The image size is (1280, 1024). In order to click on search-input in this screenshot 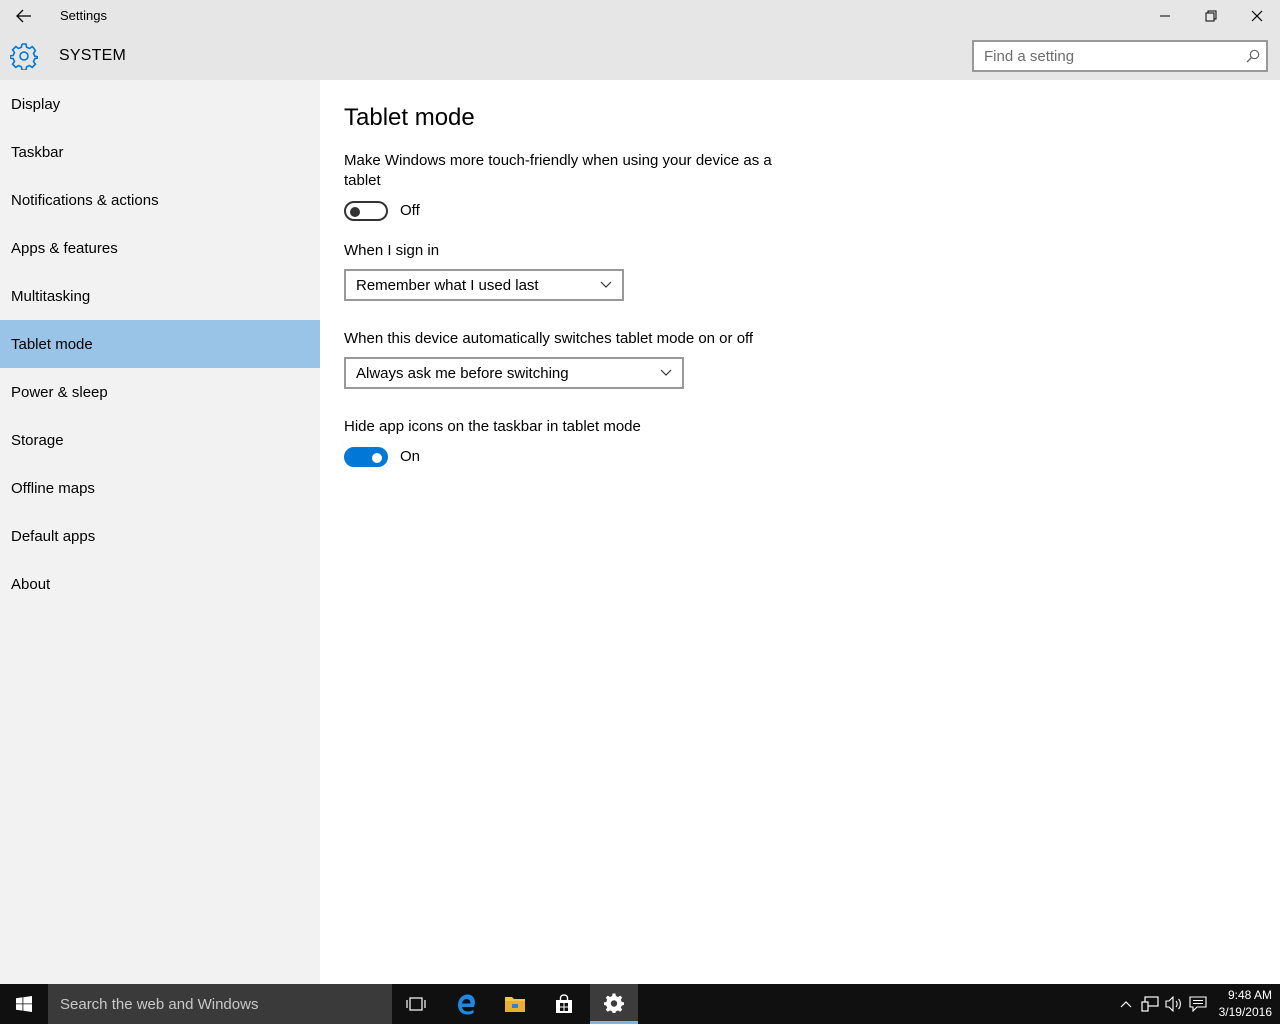, I will do `click(1099, 56)`.